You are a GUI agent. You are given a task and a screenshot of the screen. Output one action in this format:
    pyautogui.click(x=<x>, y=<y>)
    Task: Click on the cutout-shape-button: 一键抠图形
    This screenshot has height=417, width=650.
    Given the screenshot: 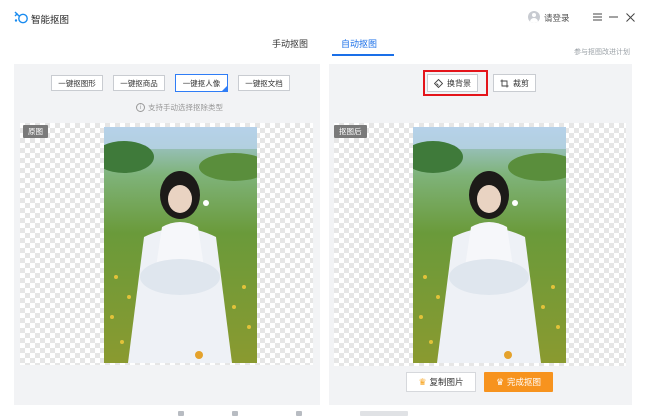 What is the action you would take?
    pyautogui.click(x=77, y=83)
    